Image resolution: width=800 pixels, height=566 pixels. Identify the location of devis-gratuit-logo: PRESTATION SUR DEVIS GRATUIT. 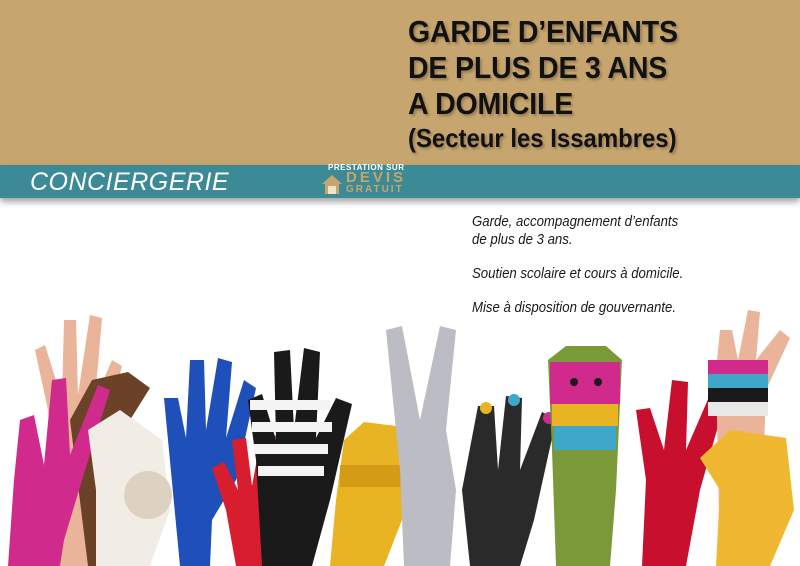
(361, 181).